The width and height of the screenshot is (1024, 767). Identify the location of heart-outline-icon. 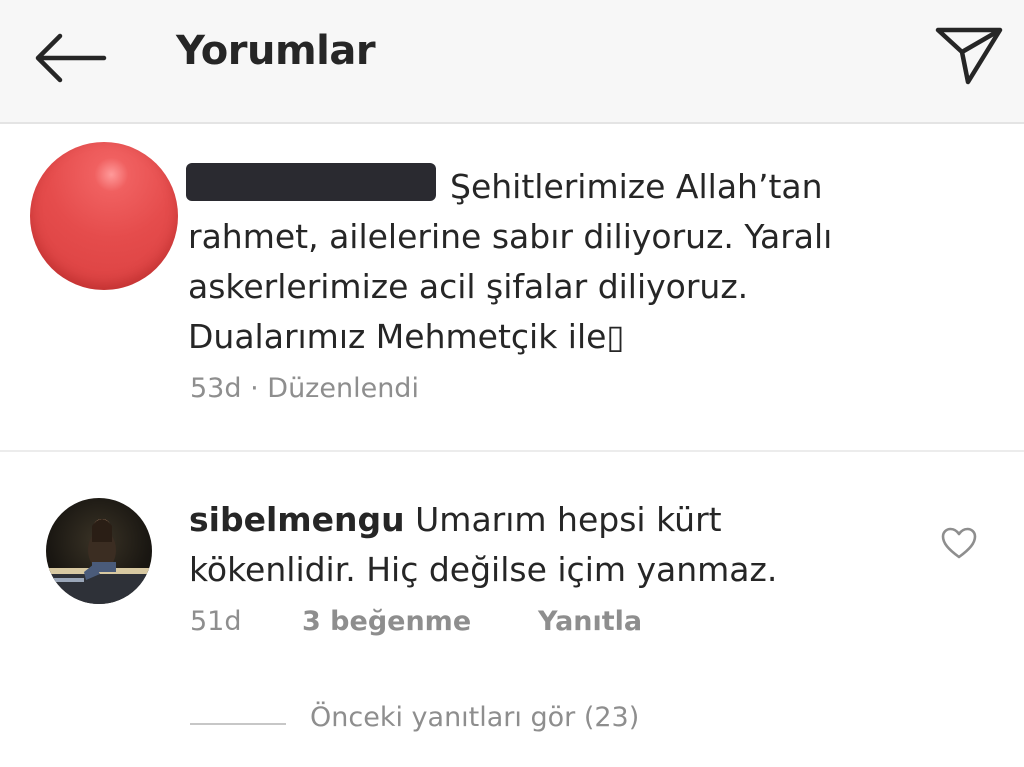
(959, 543).